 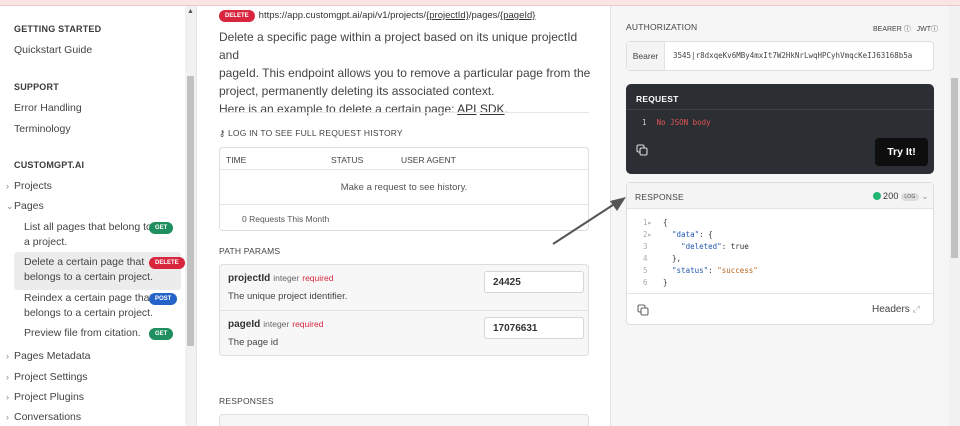 What do you see at coordinates (686, 234) in the screenshot?
I see `json-key: "data"` at bounding box center [686, 234].